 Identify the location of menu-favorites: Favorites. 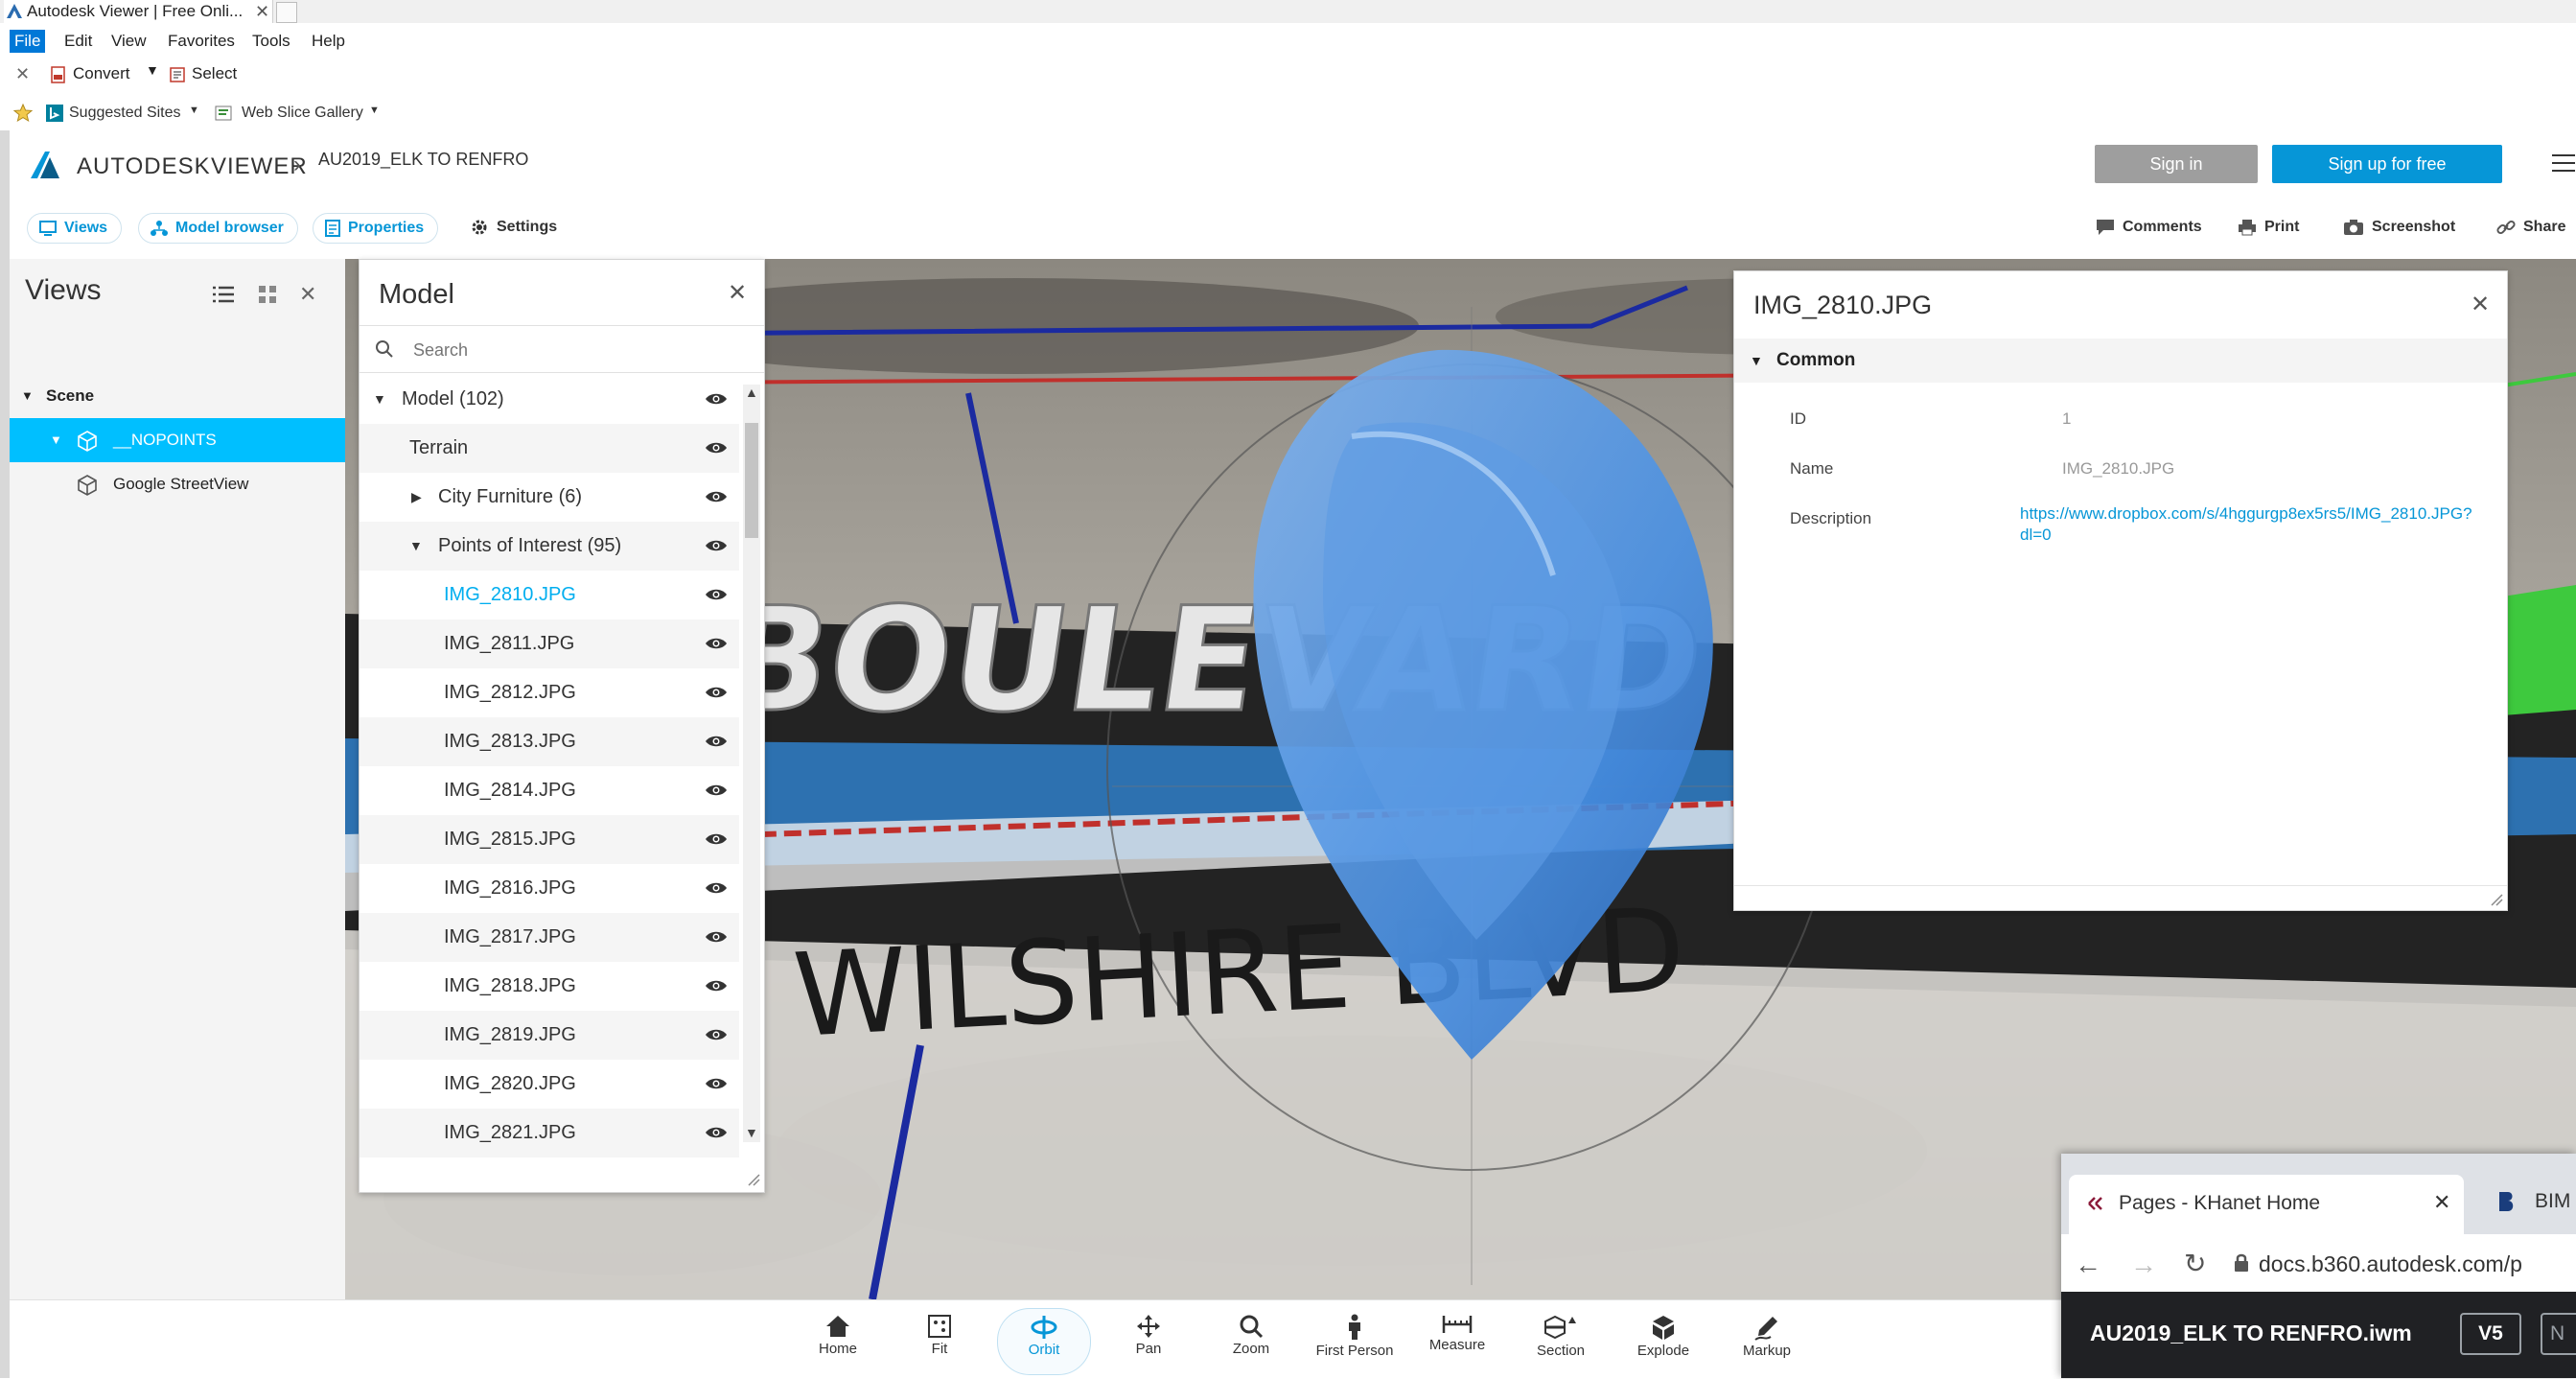
(202, 41).